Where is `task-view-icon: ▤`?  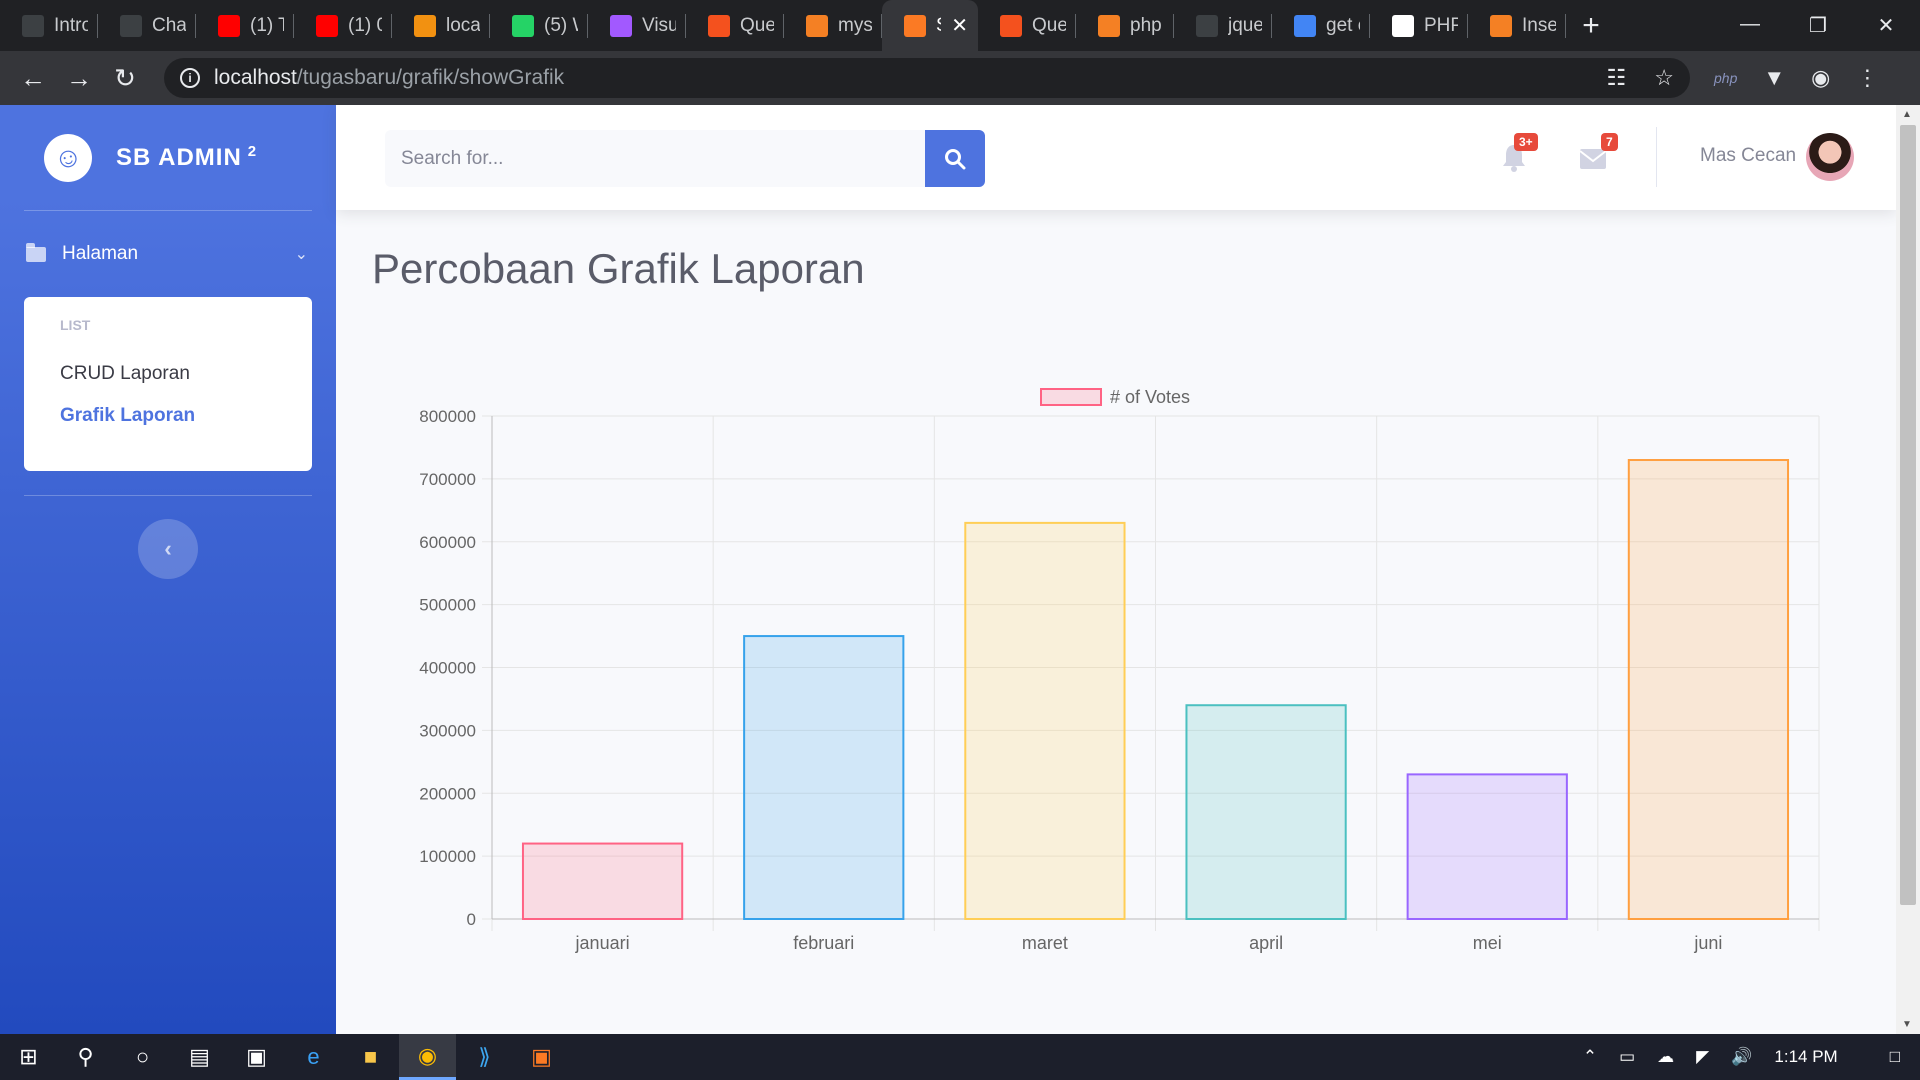
task-view-icon: ▤ is located at coordinates (199, 1057).